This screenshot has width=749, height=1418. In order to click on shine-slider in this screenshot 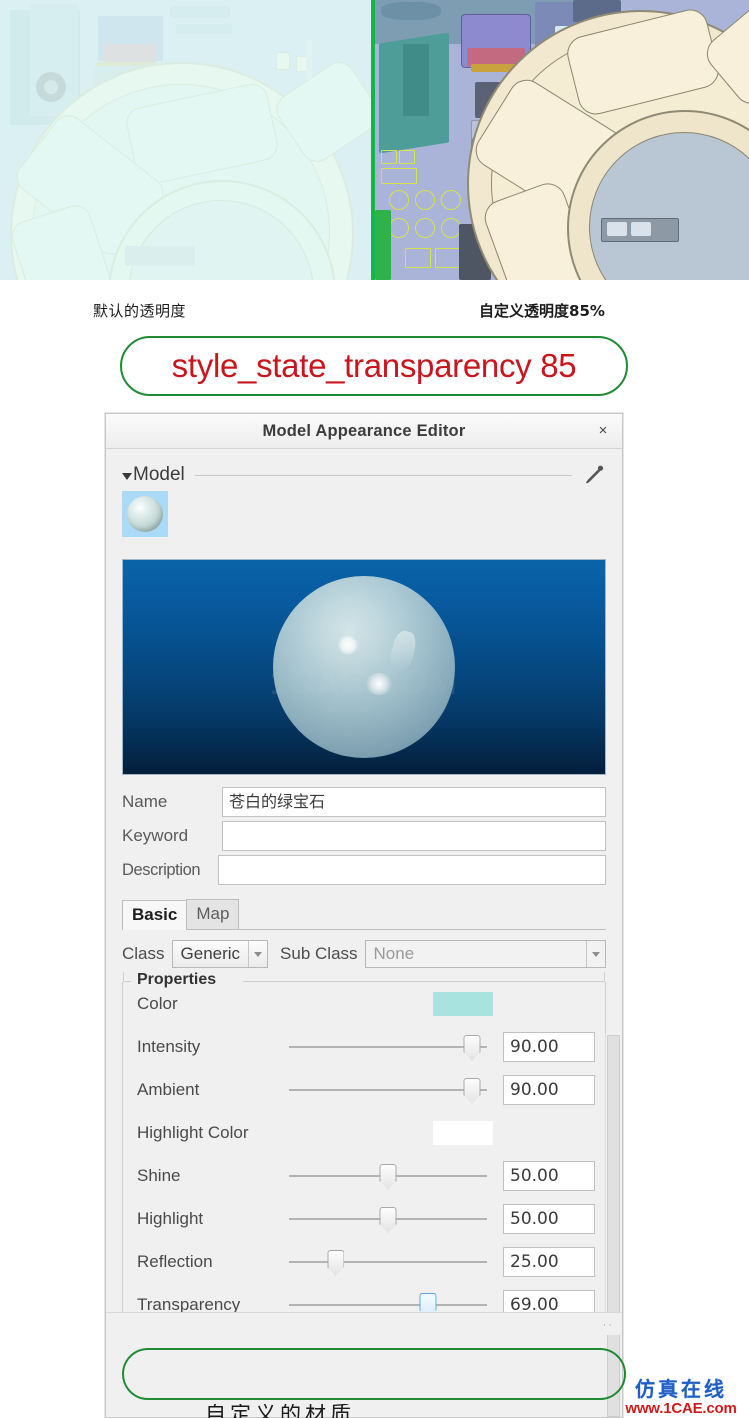, I will do `click(388, 1176)`.